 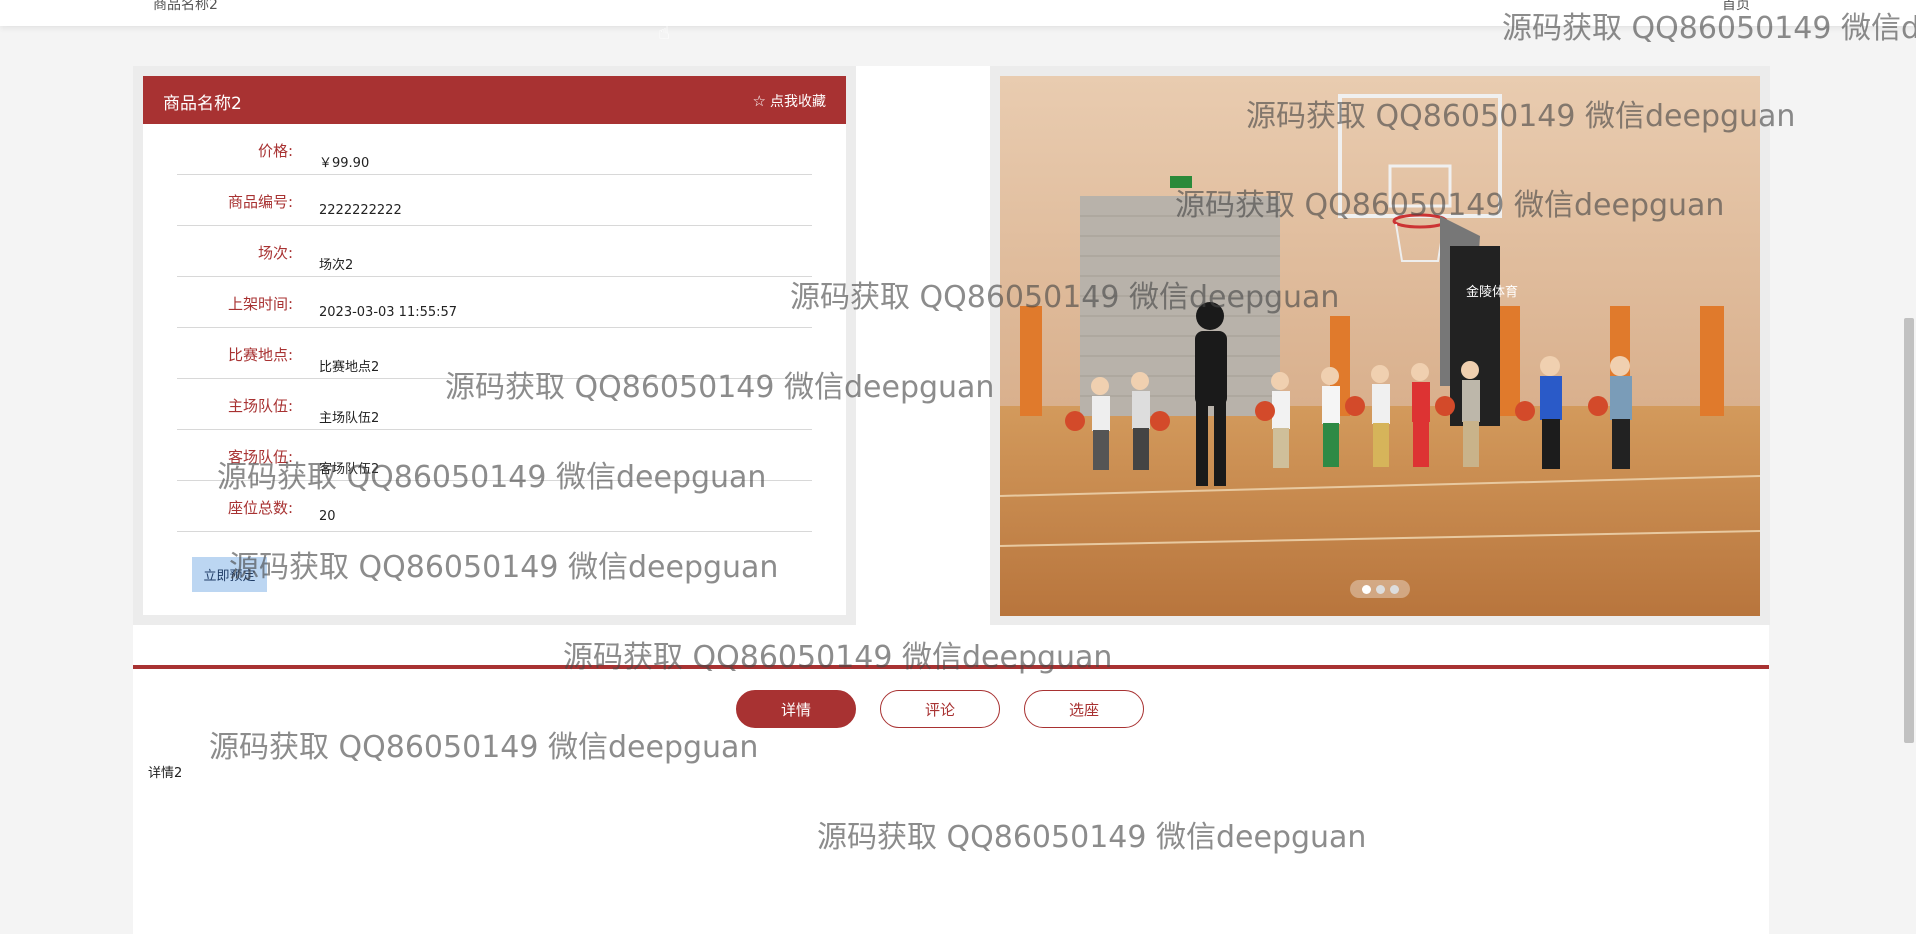 What do you see at coordinates (1084, 709) in the screenshot?
I see `tab-seat-selection: 选座` at bounding box center [1084, 709].